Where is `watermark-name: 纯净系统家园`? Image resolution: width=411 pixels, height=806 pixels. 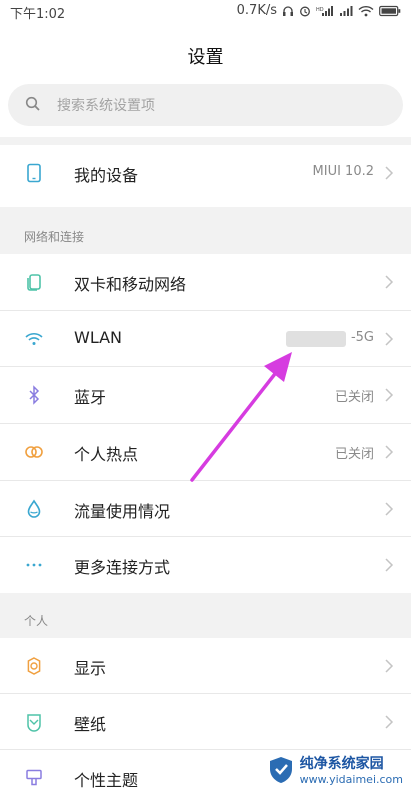
watermark-name: 纯净系统家园 is located at coordinates (341, 764).